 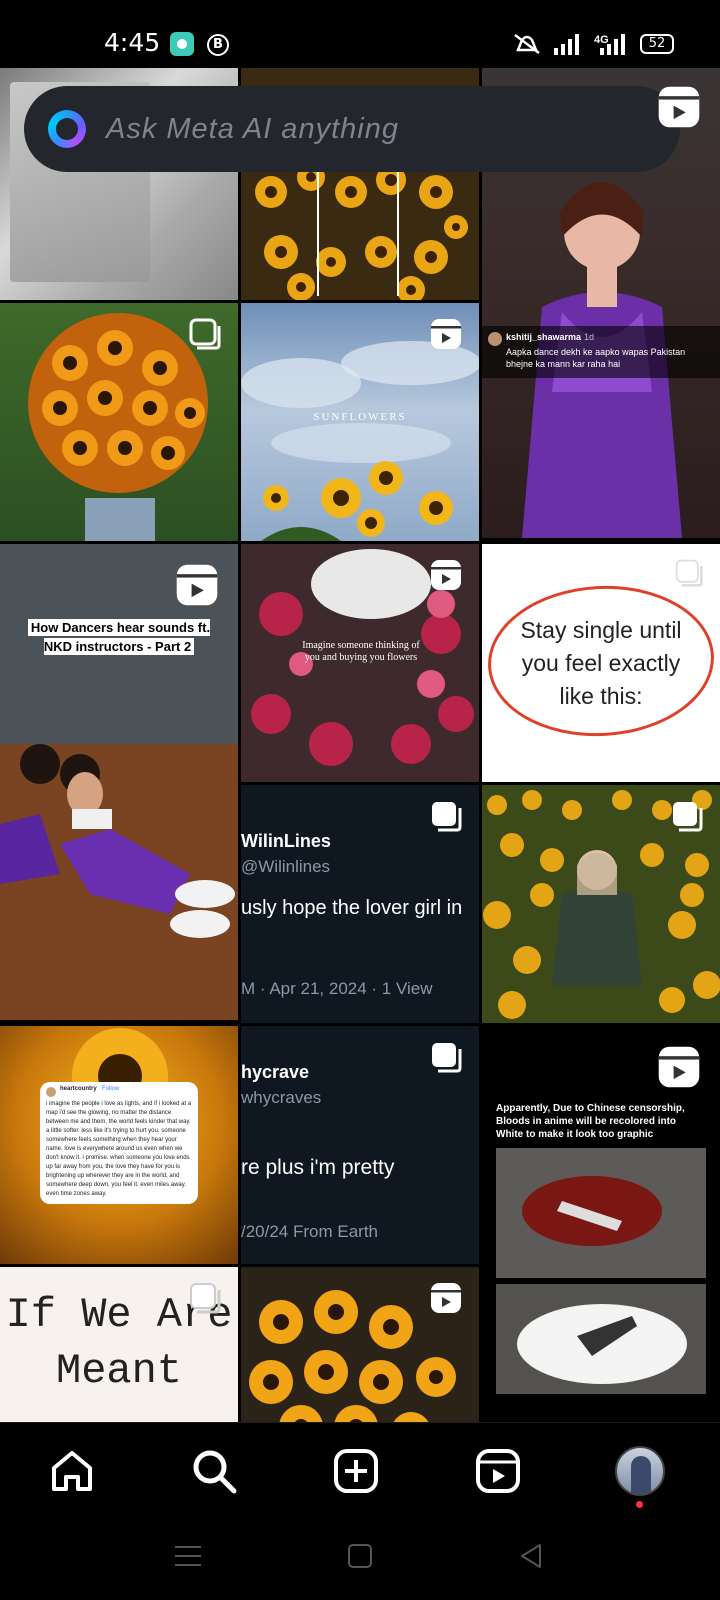 I want to click on b-notification-icon: B, so click(x=218, y=45).